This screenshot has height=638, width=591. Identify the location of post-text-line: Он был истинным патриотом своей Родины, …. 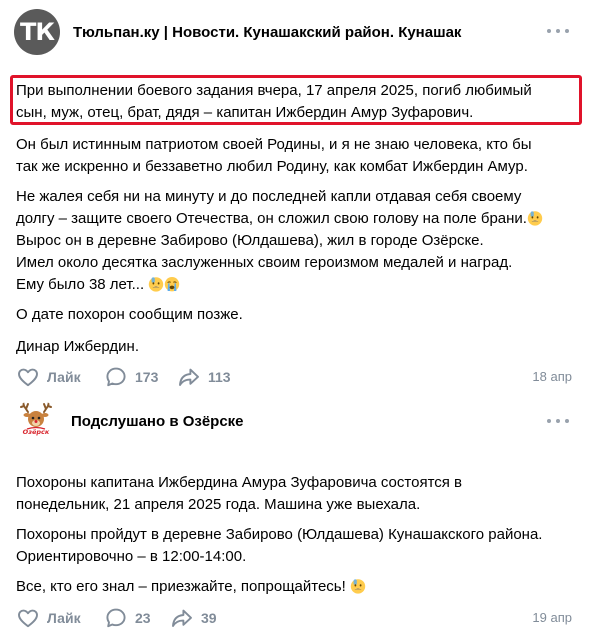
(274, 144).